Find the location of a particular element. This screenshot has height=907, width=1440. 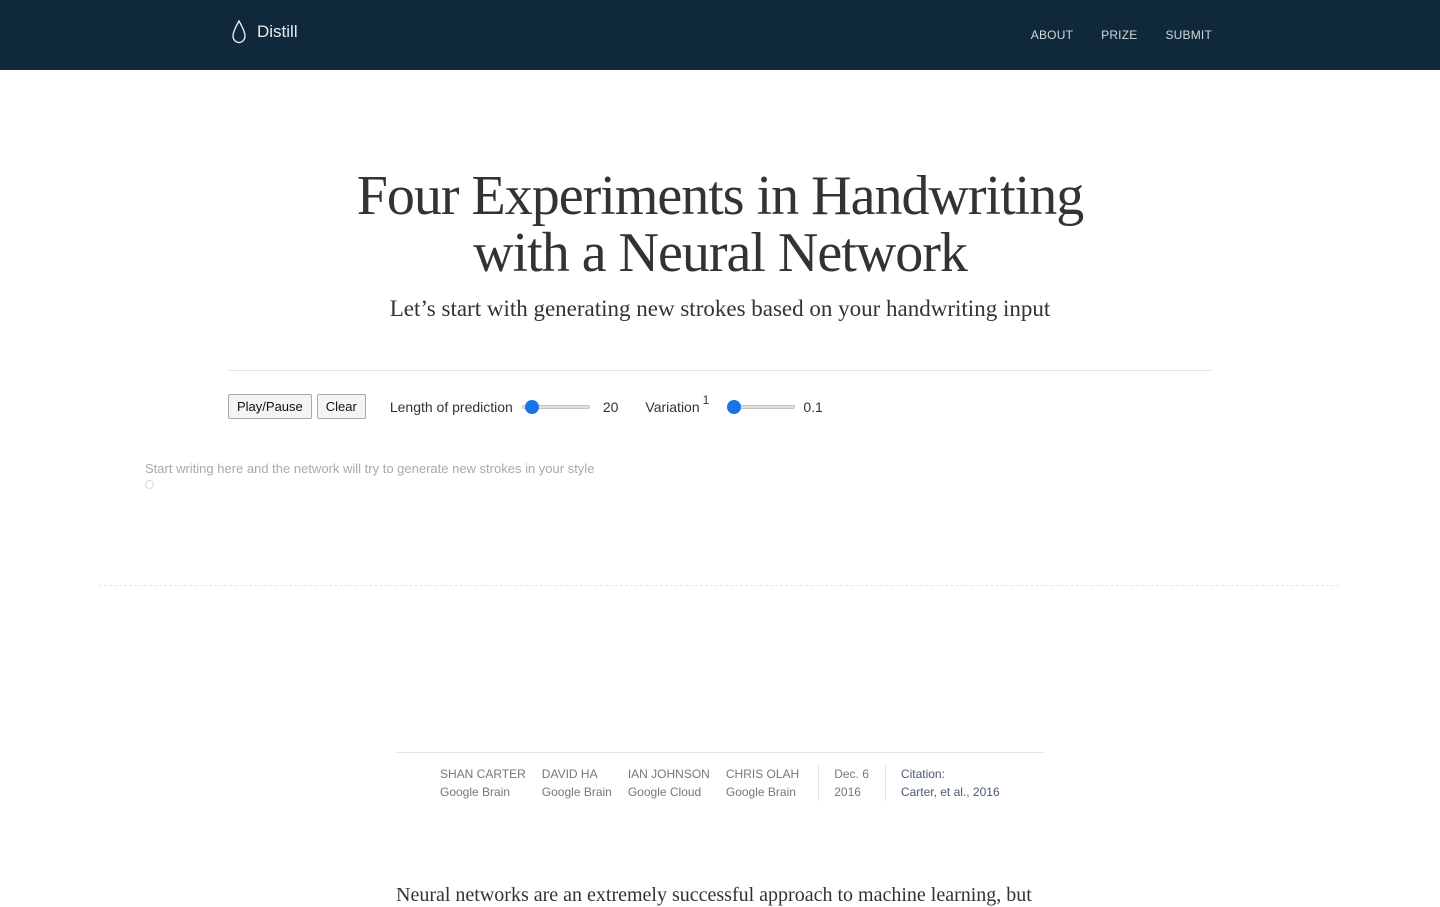

citation: Citation: Carter, et al., 2016 is located at coordinates (942, 783).